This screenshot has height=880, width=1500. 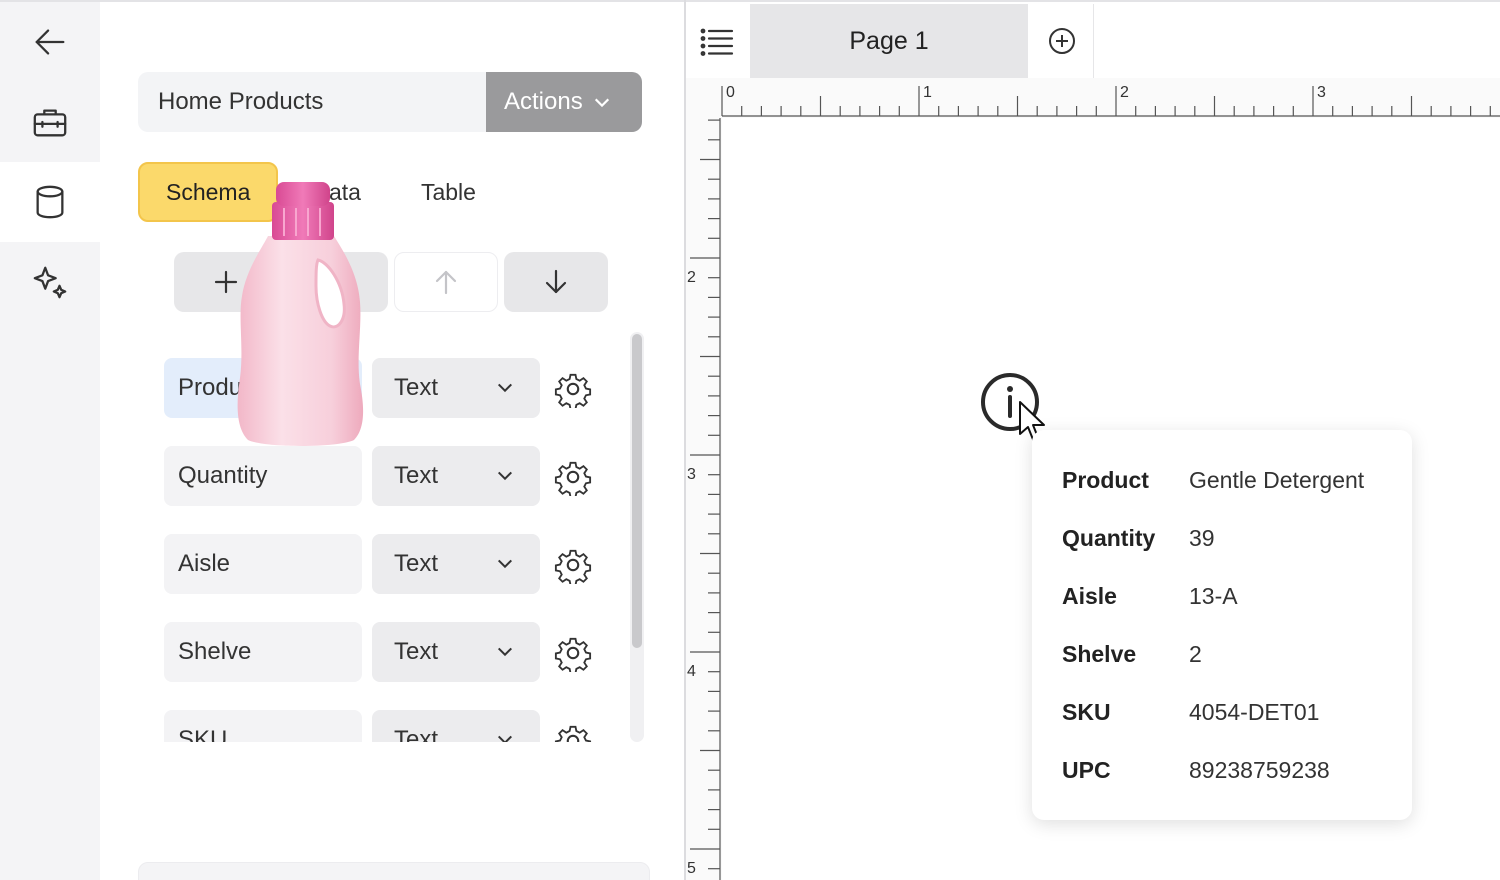 I want to click on popup-value: 89238759238, so click(x=1259, y=769).